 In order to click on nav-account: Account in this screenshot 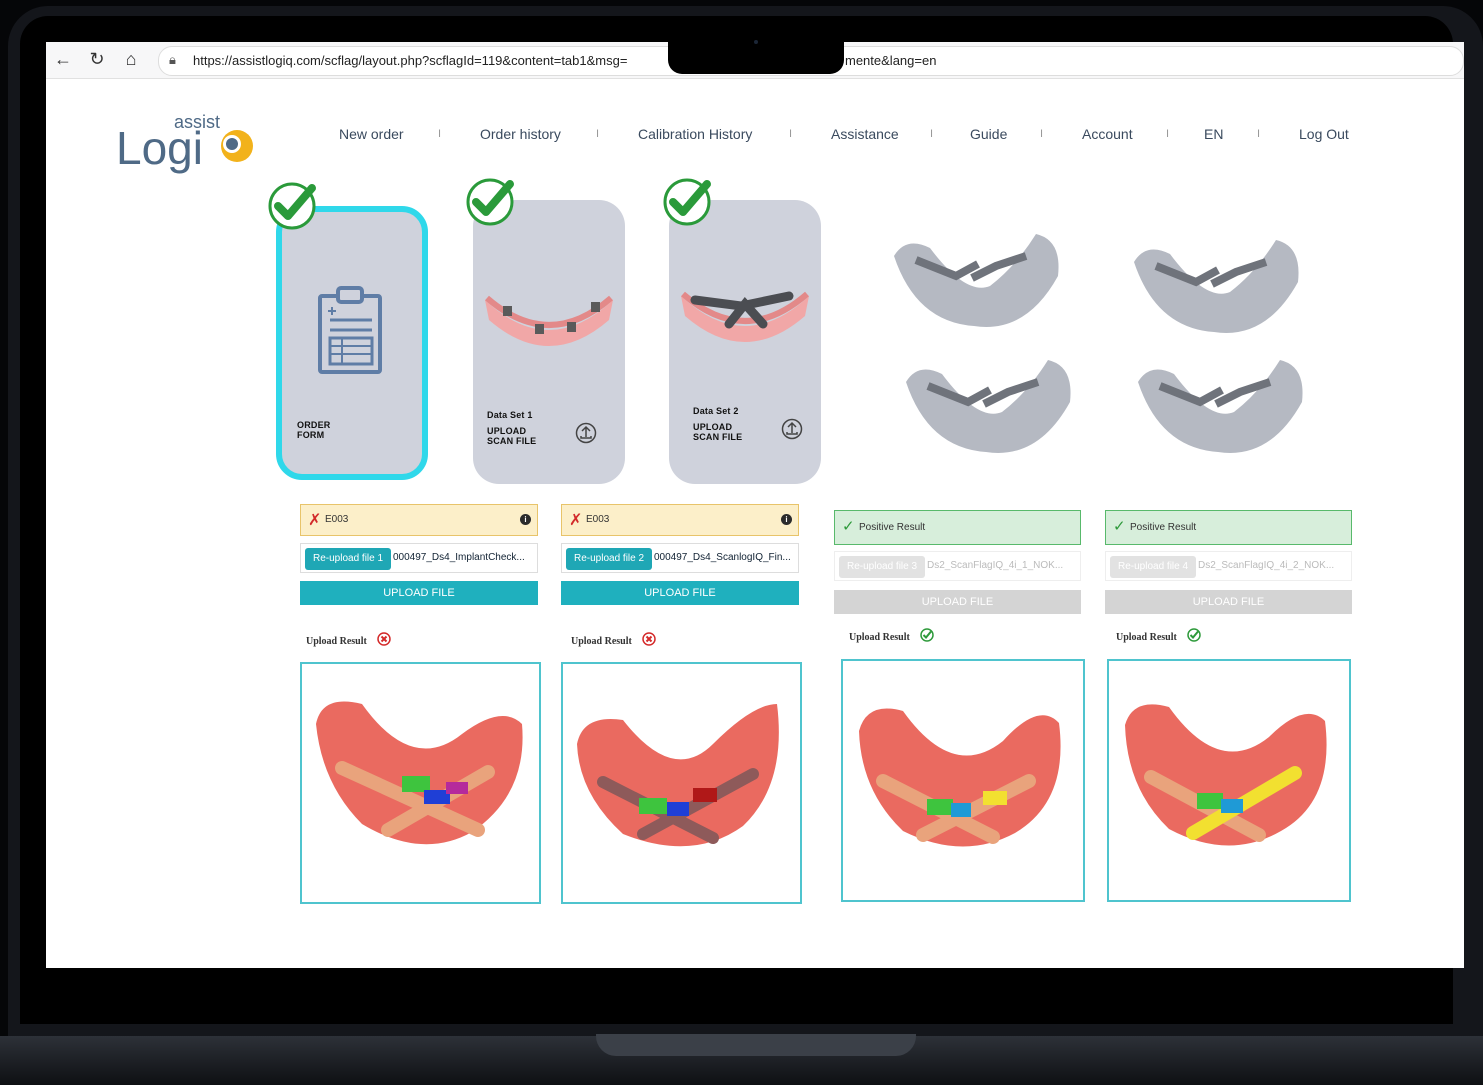, I will do `click(1107, 134)`.